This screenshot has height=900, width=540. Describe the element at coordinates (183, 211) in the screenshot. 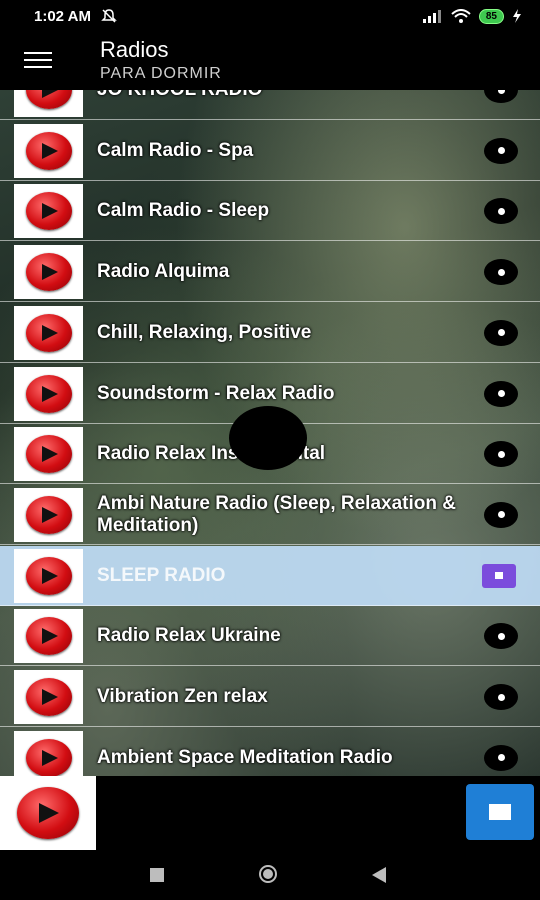

I see `station-name: Calm Radio - Sleep` at that location.